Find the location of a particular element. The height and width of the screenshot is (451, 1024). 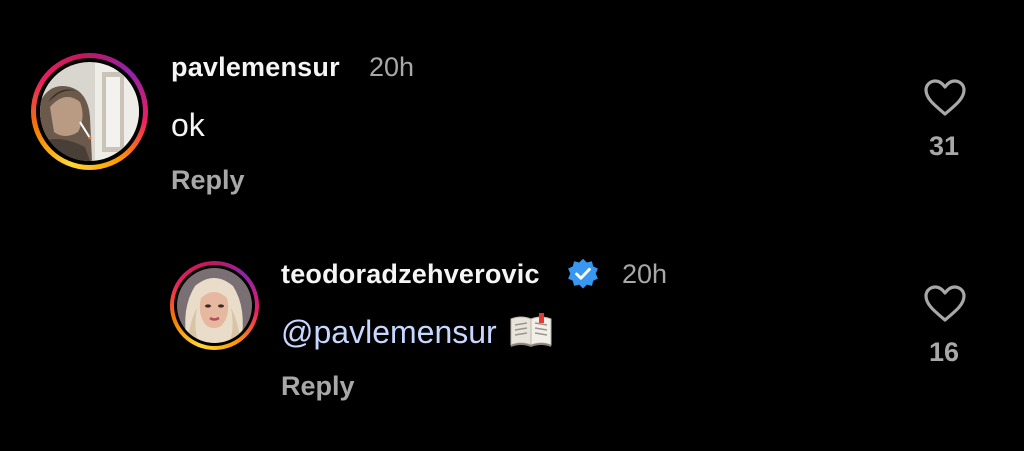

like-count: 16 is located at coordinates (944, 352).